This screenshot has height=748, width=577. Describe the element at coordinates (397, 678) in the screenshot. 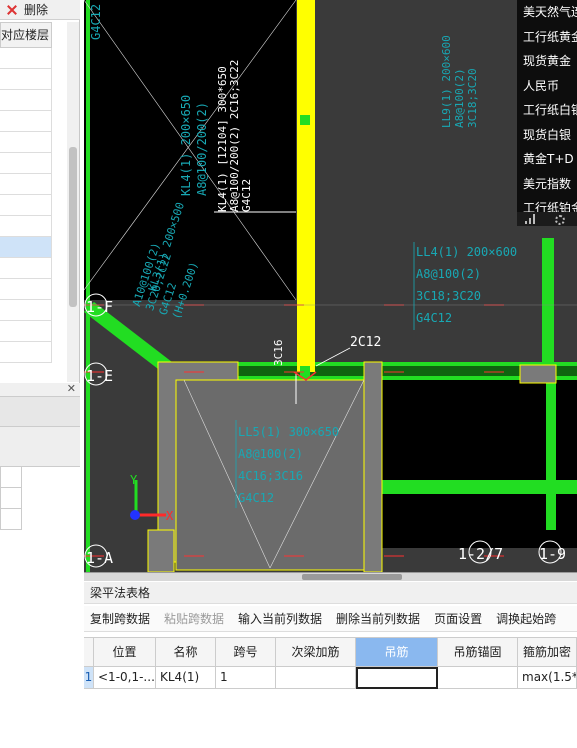

I see `cell-hanger-editing` at that location.